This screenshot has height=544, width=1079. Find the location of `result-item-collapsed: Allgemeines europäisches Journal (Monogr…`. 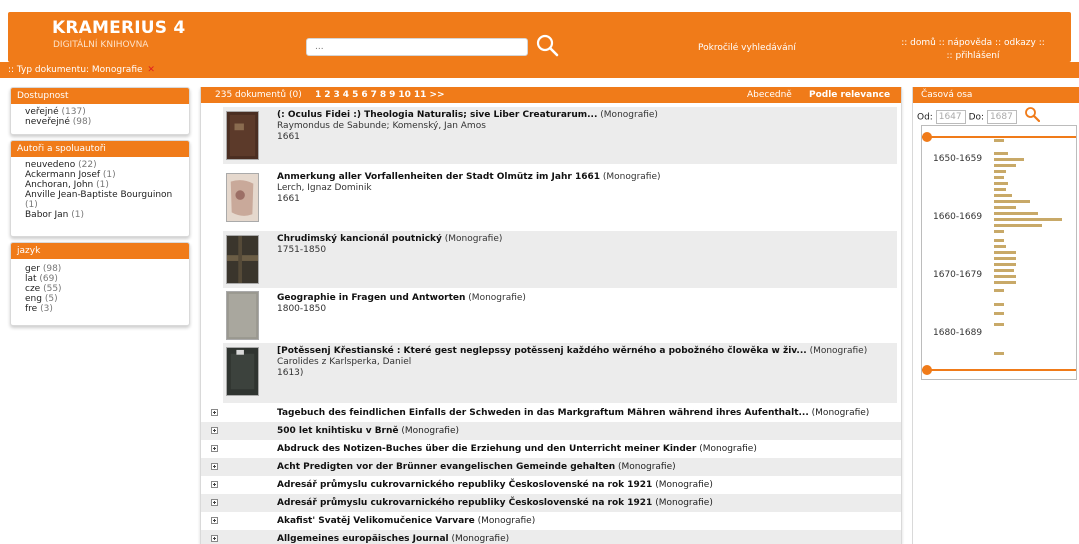

result-item-collapsed: Allgemeines europäisches Journal (Monogr… is located at coordinates (551, 537).